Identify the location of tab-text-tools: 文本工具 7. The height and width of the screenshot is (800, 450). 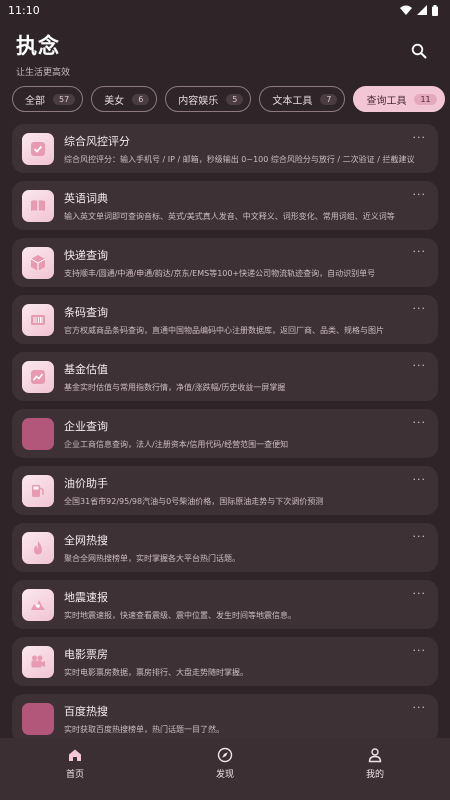
(302, 99).